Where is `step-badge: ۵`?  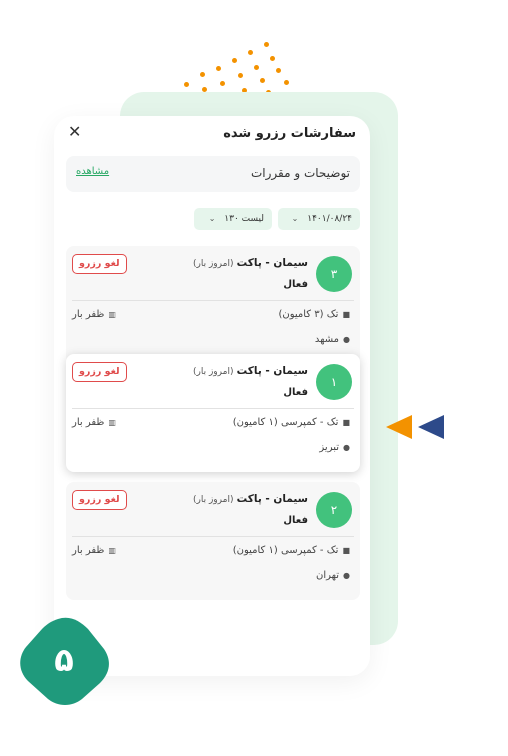
step-badge: ۵ is located at coordinates (64, 660).